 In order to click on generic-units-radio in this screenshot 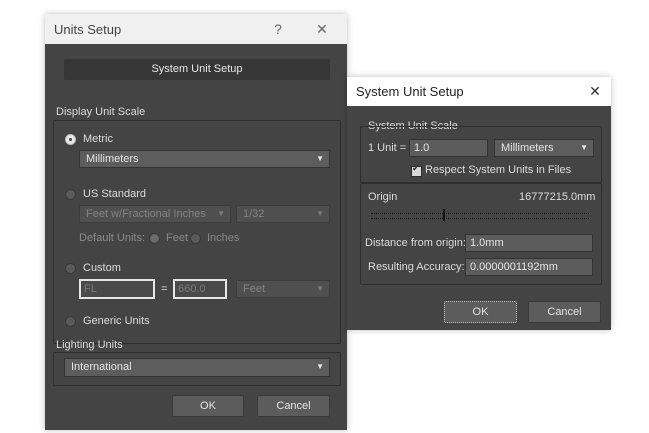, I will do `click(70, 321)`.